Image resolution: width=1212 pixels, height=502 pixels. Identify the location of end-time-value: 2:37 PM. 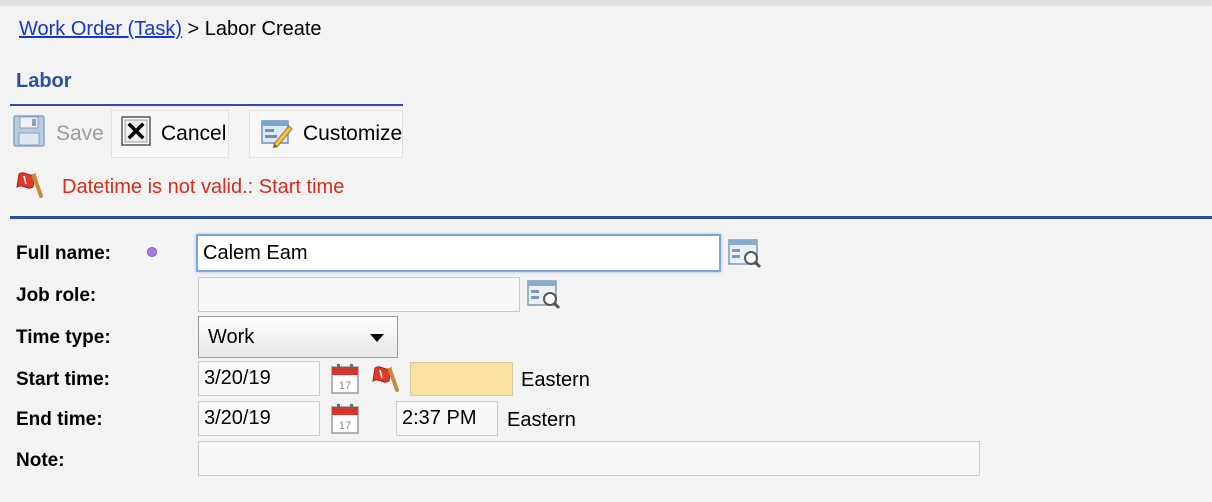
(439, 418).